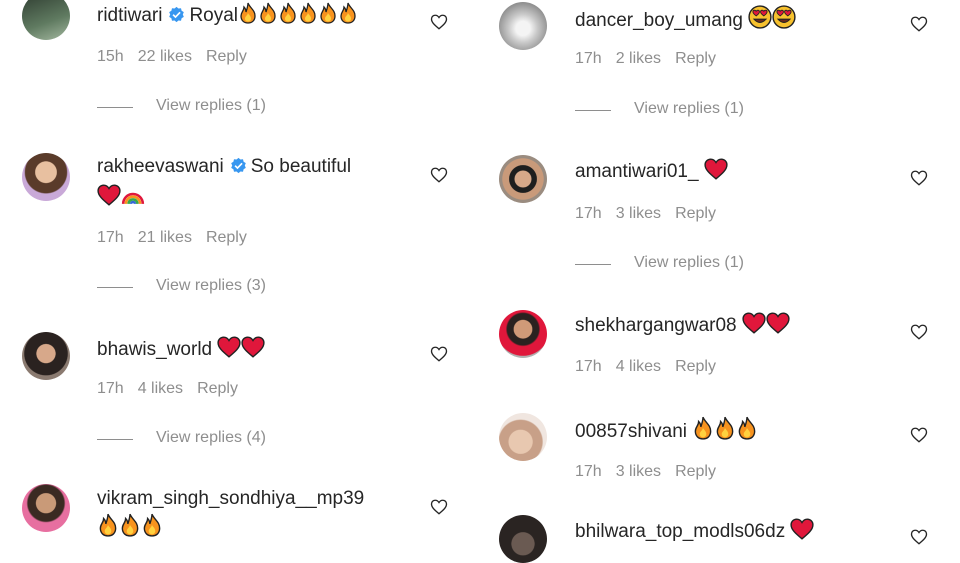  Describe the element at coordinates (133, 194) in the screenshot. I see `rainbow-emoji-icon` at that location.